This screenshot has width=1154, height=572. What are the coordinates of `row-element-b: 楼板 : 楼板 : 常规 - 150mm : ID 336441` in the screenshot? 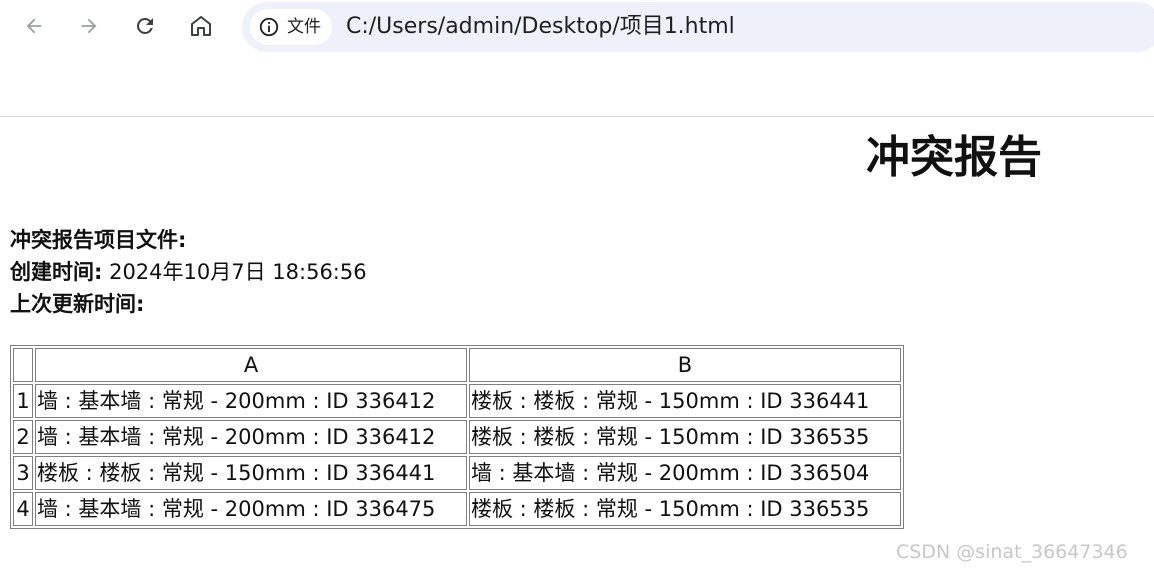 It's located at (685, 401).